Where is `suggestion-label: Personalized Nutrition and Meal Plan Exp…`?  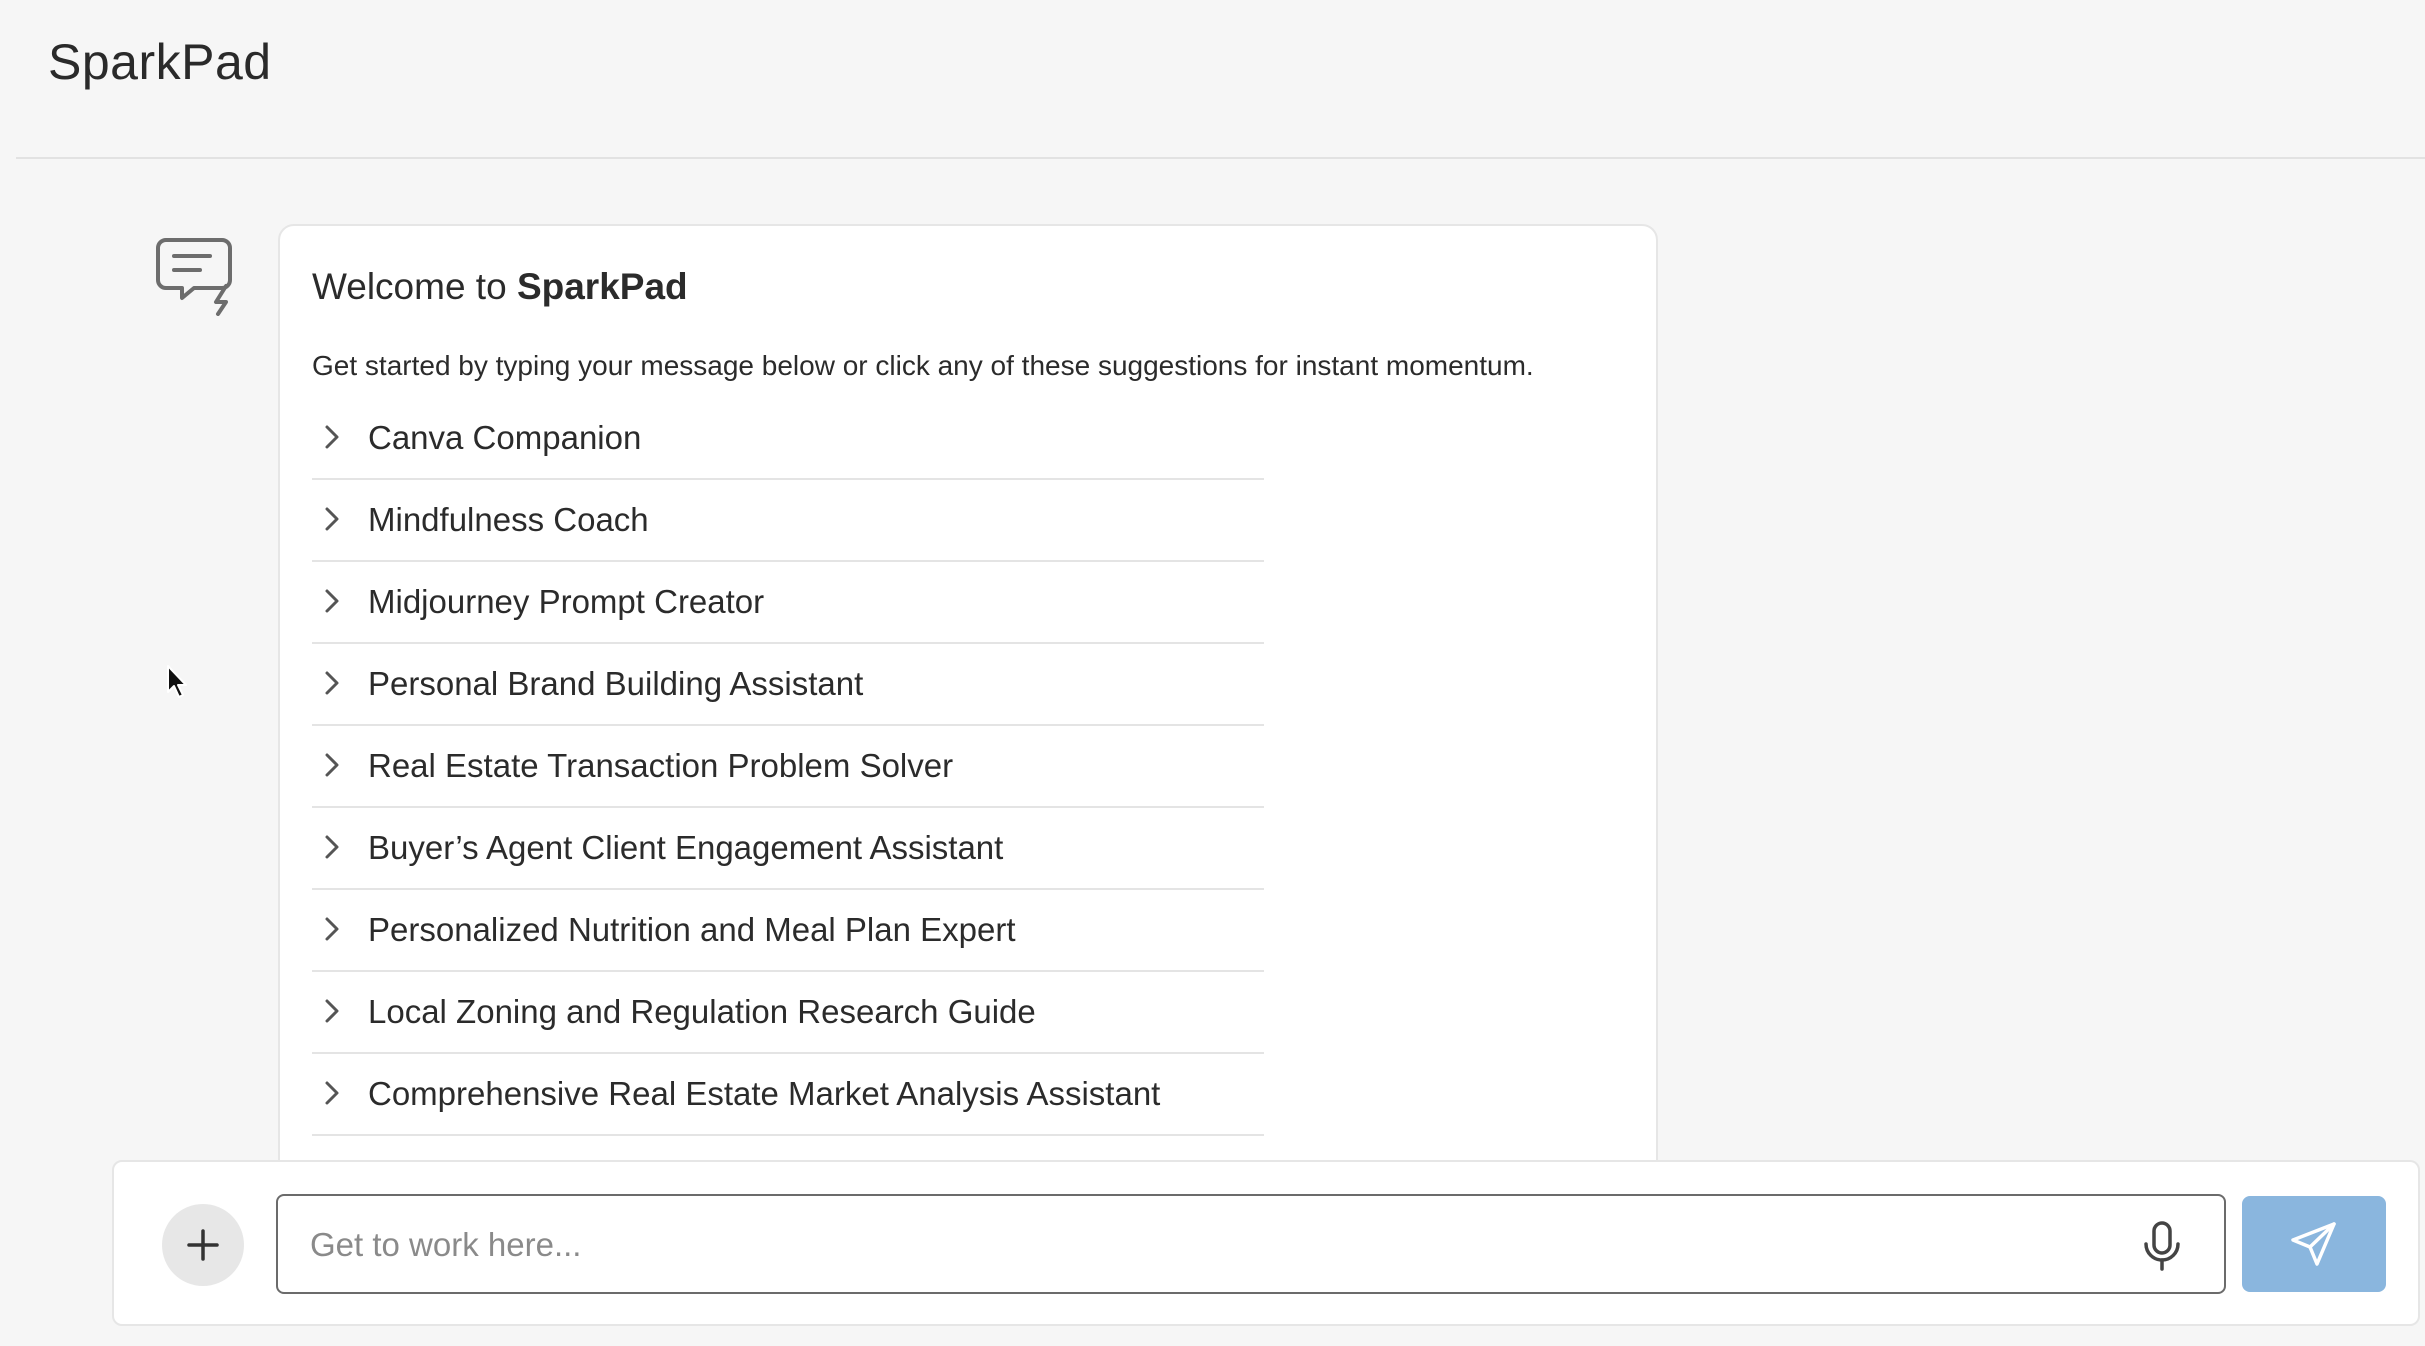
suggestion-label: Personalized Nutrition and Meal Plan Exp… is located at coordinates (692, 929).